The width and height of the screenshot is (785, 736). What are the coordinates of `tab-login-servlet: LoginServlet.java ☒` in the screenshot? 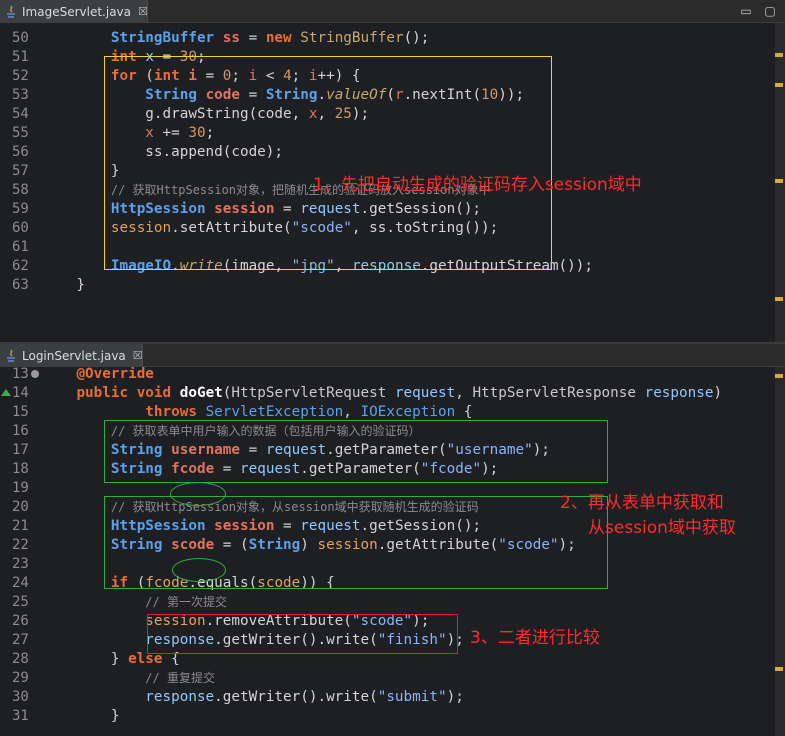 It's located at (71, 355).